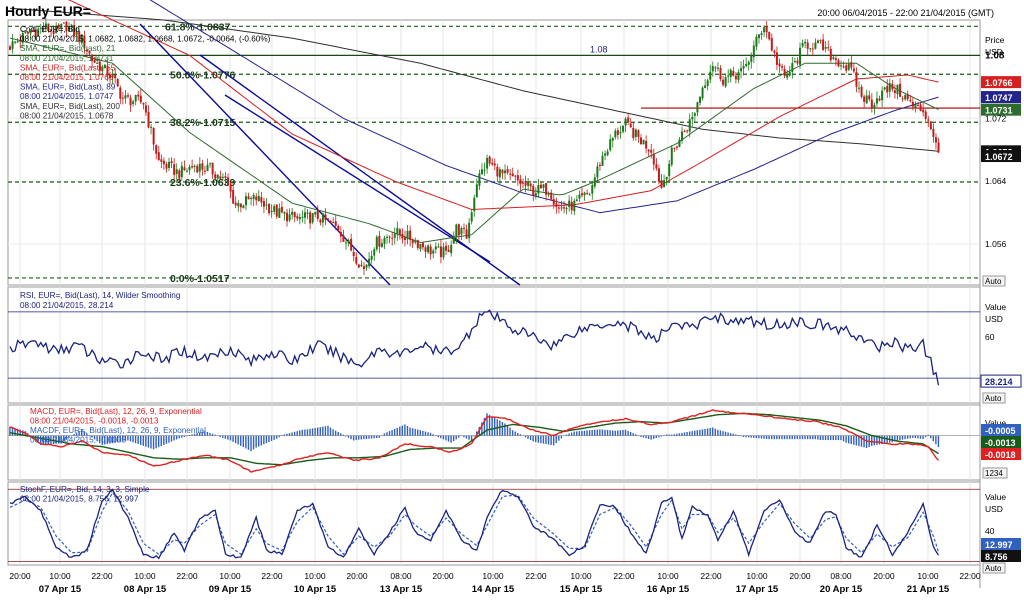 The height and width of the screenshot is (610, 1024). I want to click on rsi-axis-unit: USD, so click(994, 319).